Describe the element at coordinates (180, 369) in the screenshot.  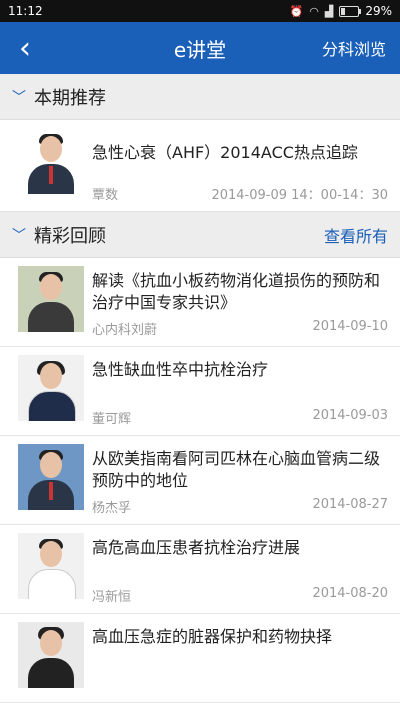
I see `item-title: 急性缺血性卒中抗栓治疗` at that location.